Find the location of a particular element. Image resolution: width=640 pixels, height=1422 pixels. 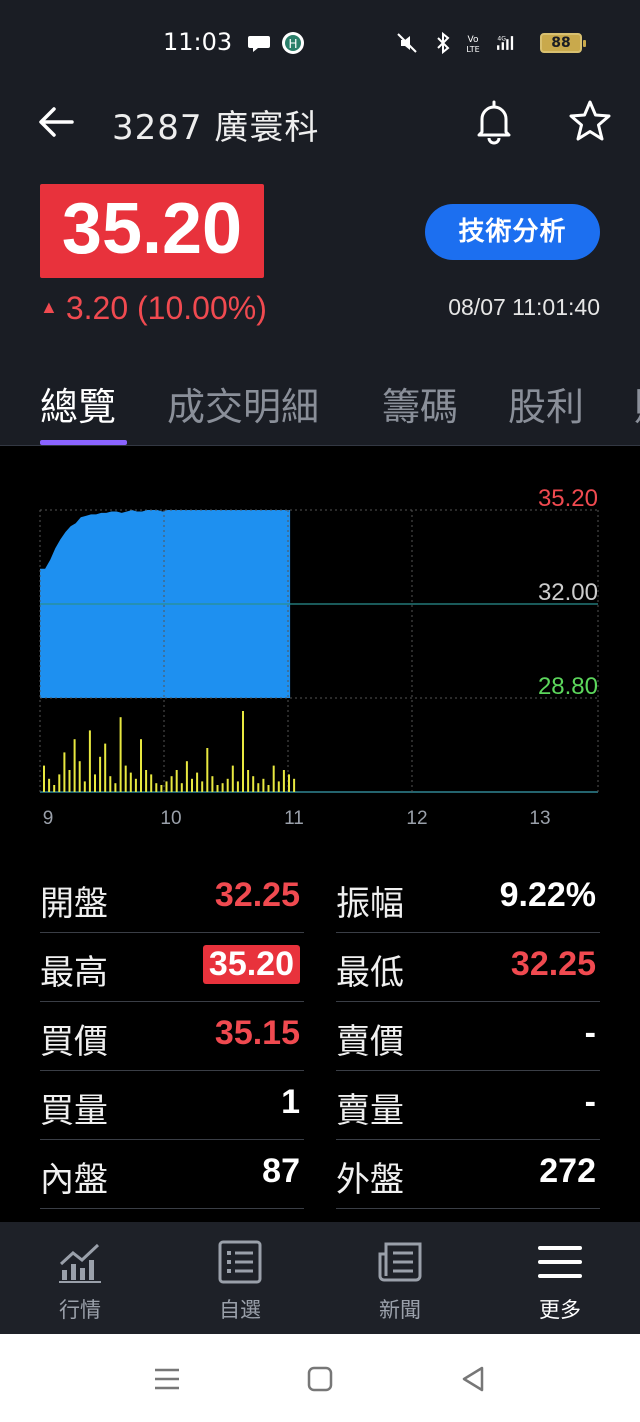

market-chart-icon is located at coordinates (80, 1263).